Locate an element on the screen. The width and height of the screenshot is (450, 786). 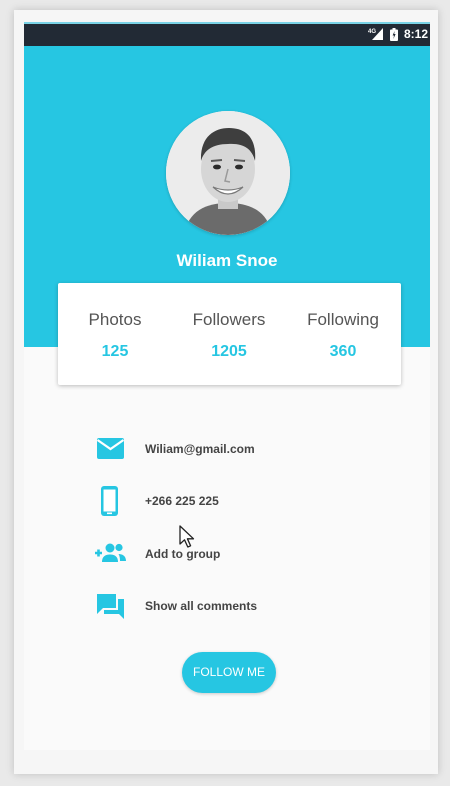
status-indicators: 4G 8:12 is located at coordinates (398, 34).